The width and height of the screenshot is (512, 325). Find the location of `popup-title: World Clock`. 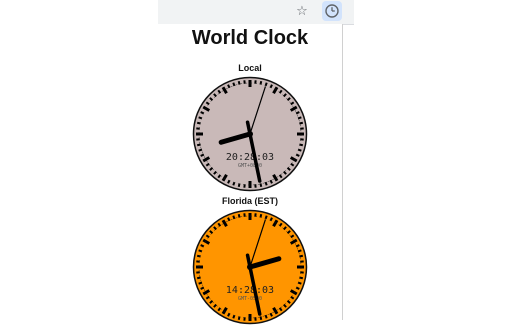

popup-title: World Clock is located at coordinates (250, 38).